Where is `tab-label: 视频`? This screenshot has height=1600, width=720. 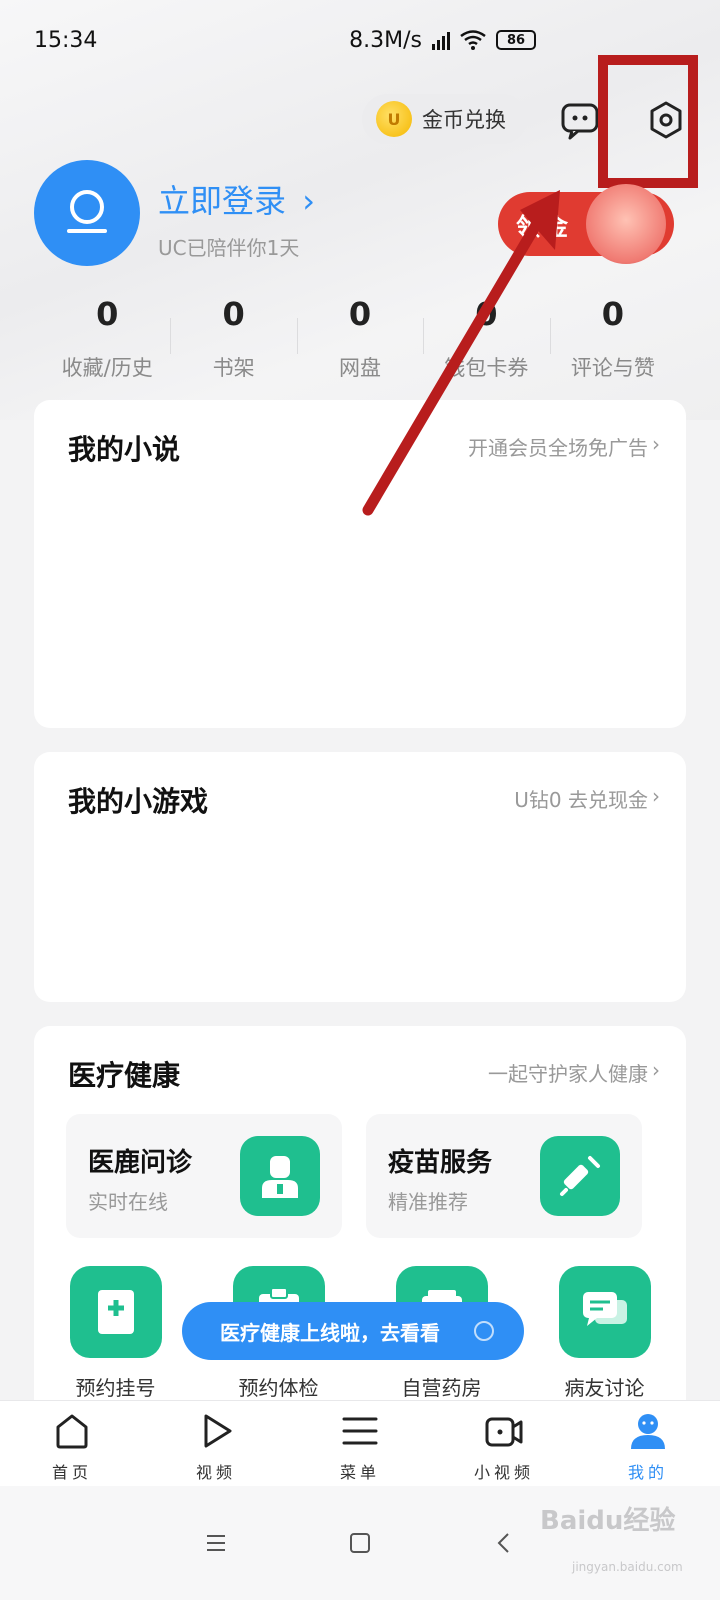 tab-label: 视频 is located at coordinates (215, 1472).